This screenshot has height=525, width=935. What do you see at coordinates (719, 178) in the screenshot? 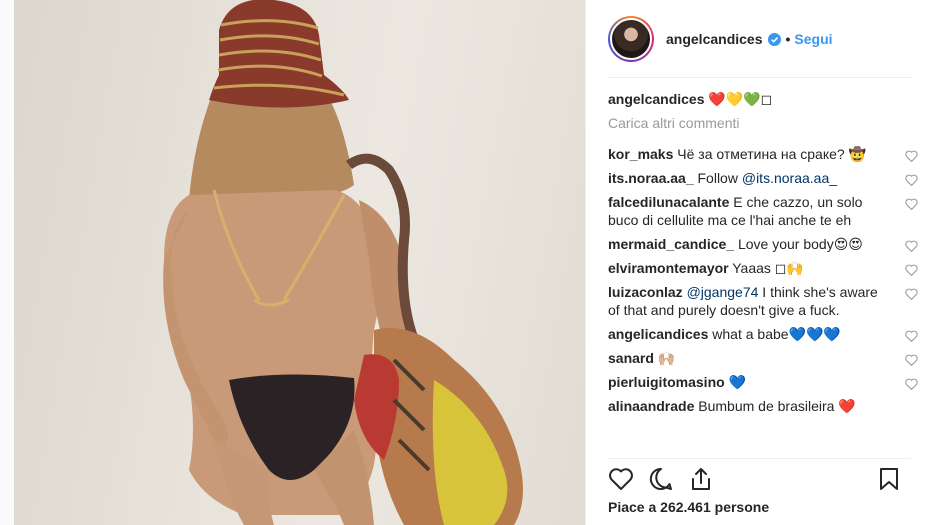
I see `comment-text: Follow` at bounding box center [719, 178].